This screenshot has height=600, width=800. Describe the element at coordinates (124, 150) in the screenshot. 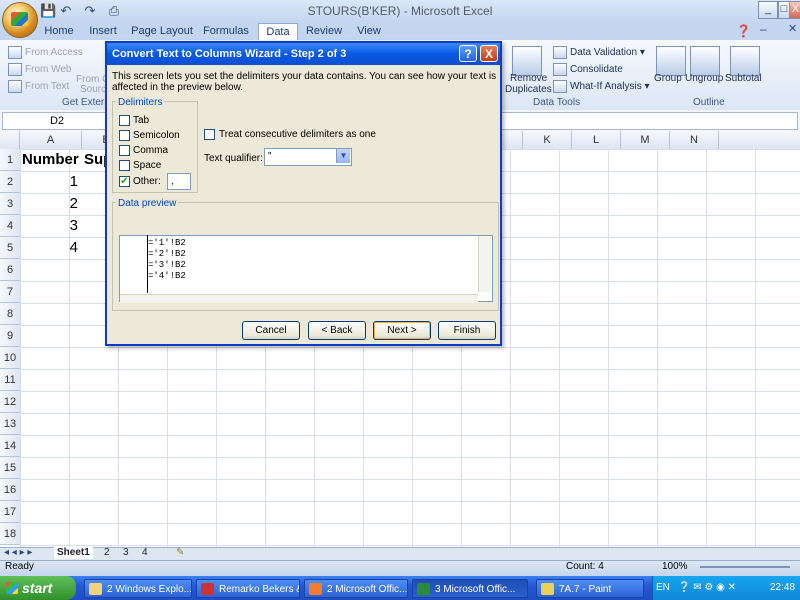

I see `comma-checkbox` at that location.